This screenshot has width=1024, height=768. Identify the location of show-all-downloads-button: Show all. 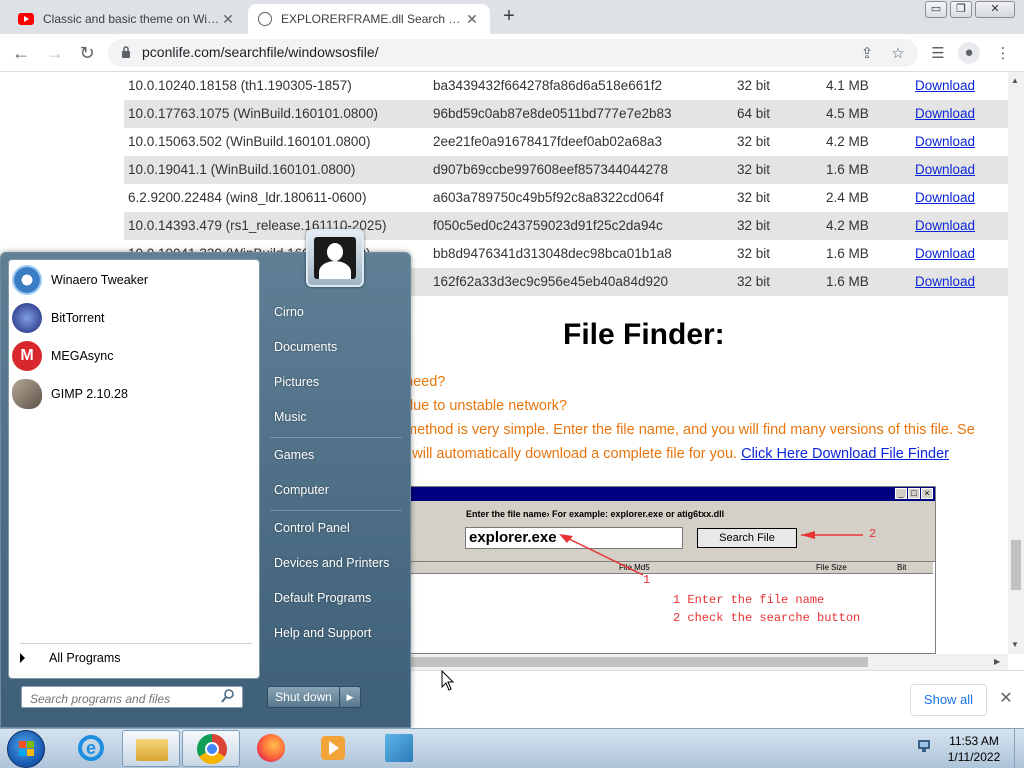
(948, 700).